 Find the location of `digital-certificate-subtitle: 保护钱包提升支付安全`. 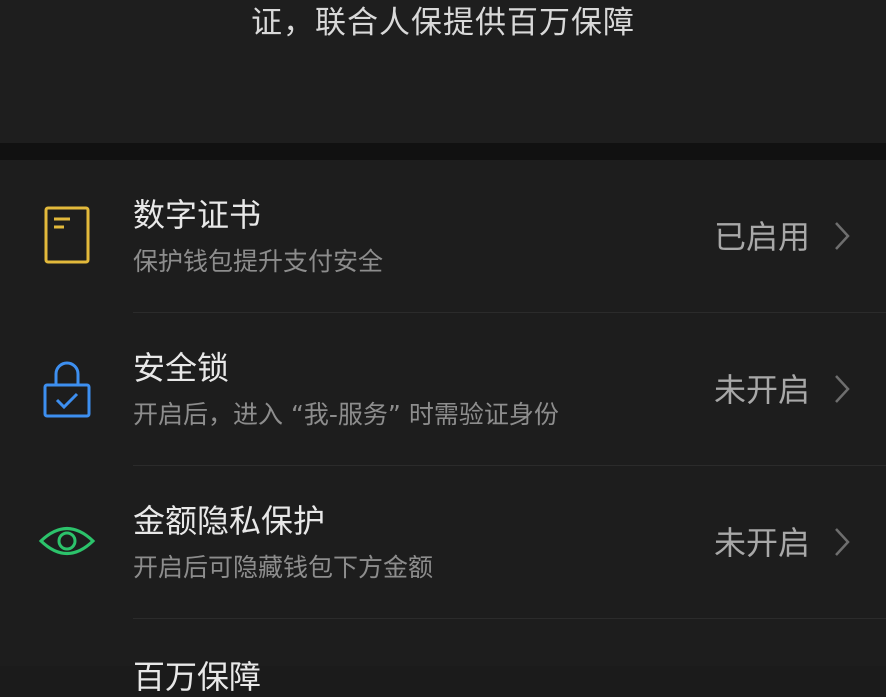

digital-certificate-subtitle: 保护钱包提升支付安全 is located at coordinates (258, 261).